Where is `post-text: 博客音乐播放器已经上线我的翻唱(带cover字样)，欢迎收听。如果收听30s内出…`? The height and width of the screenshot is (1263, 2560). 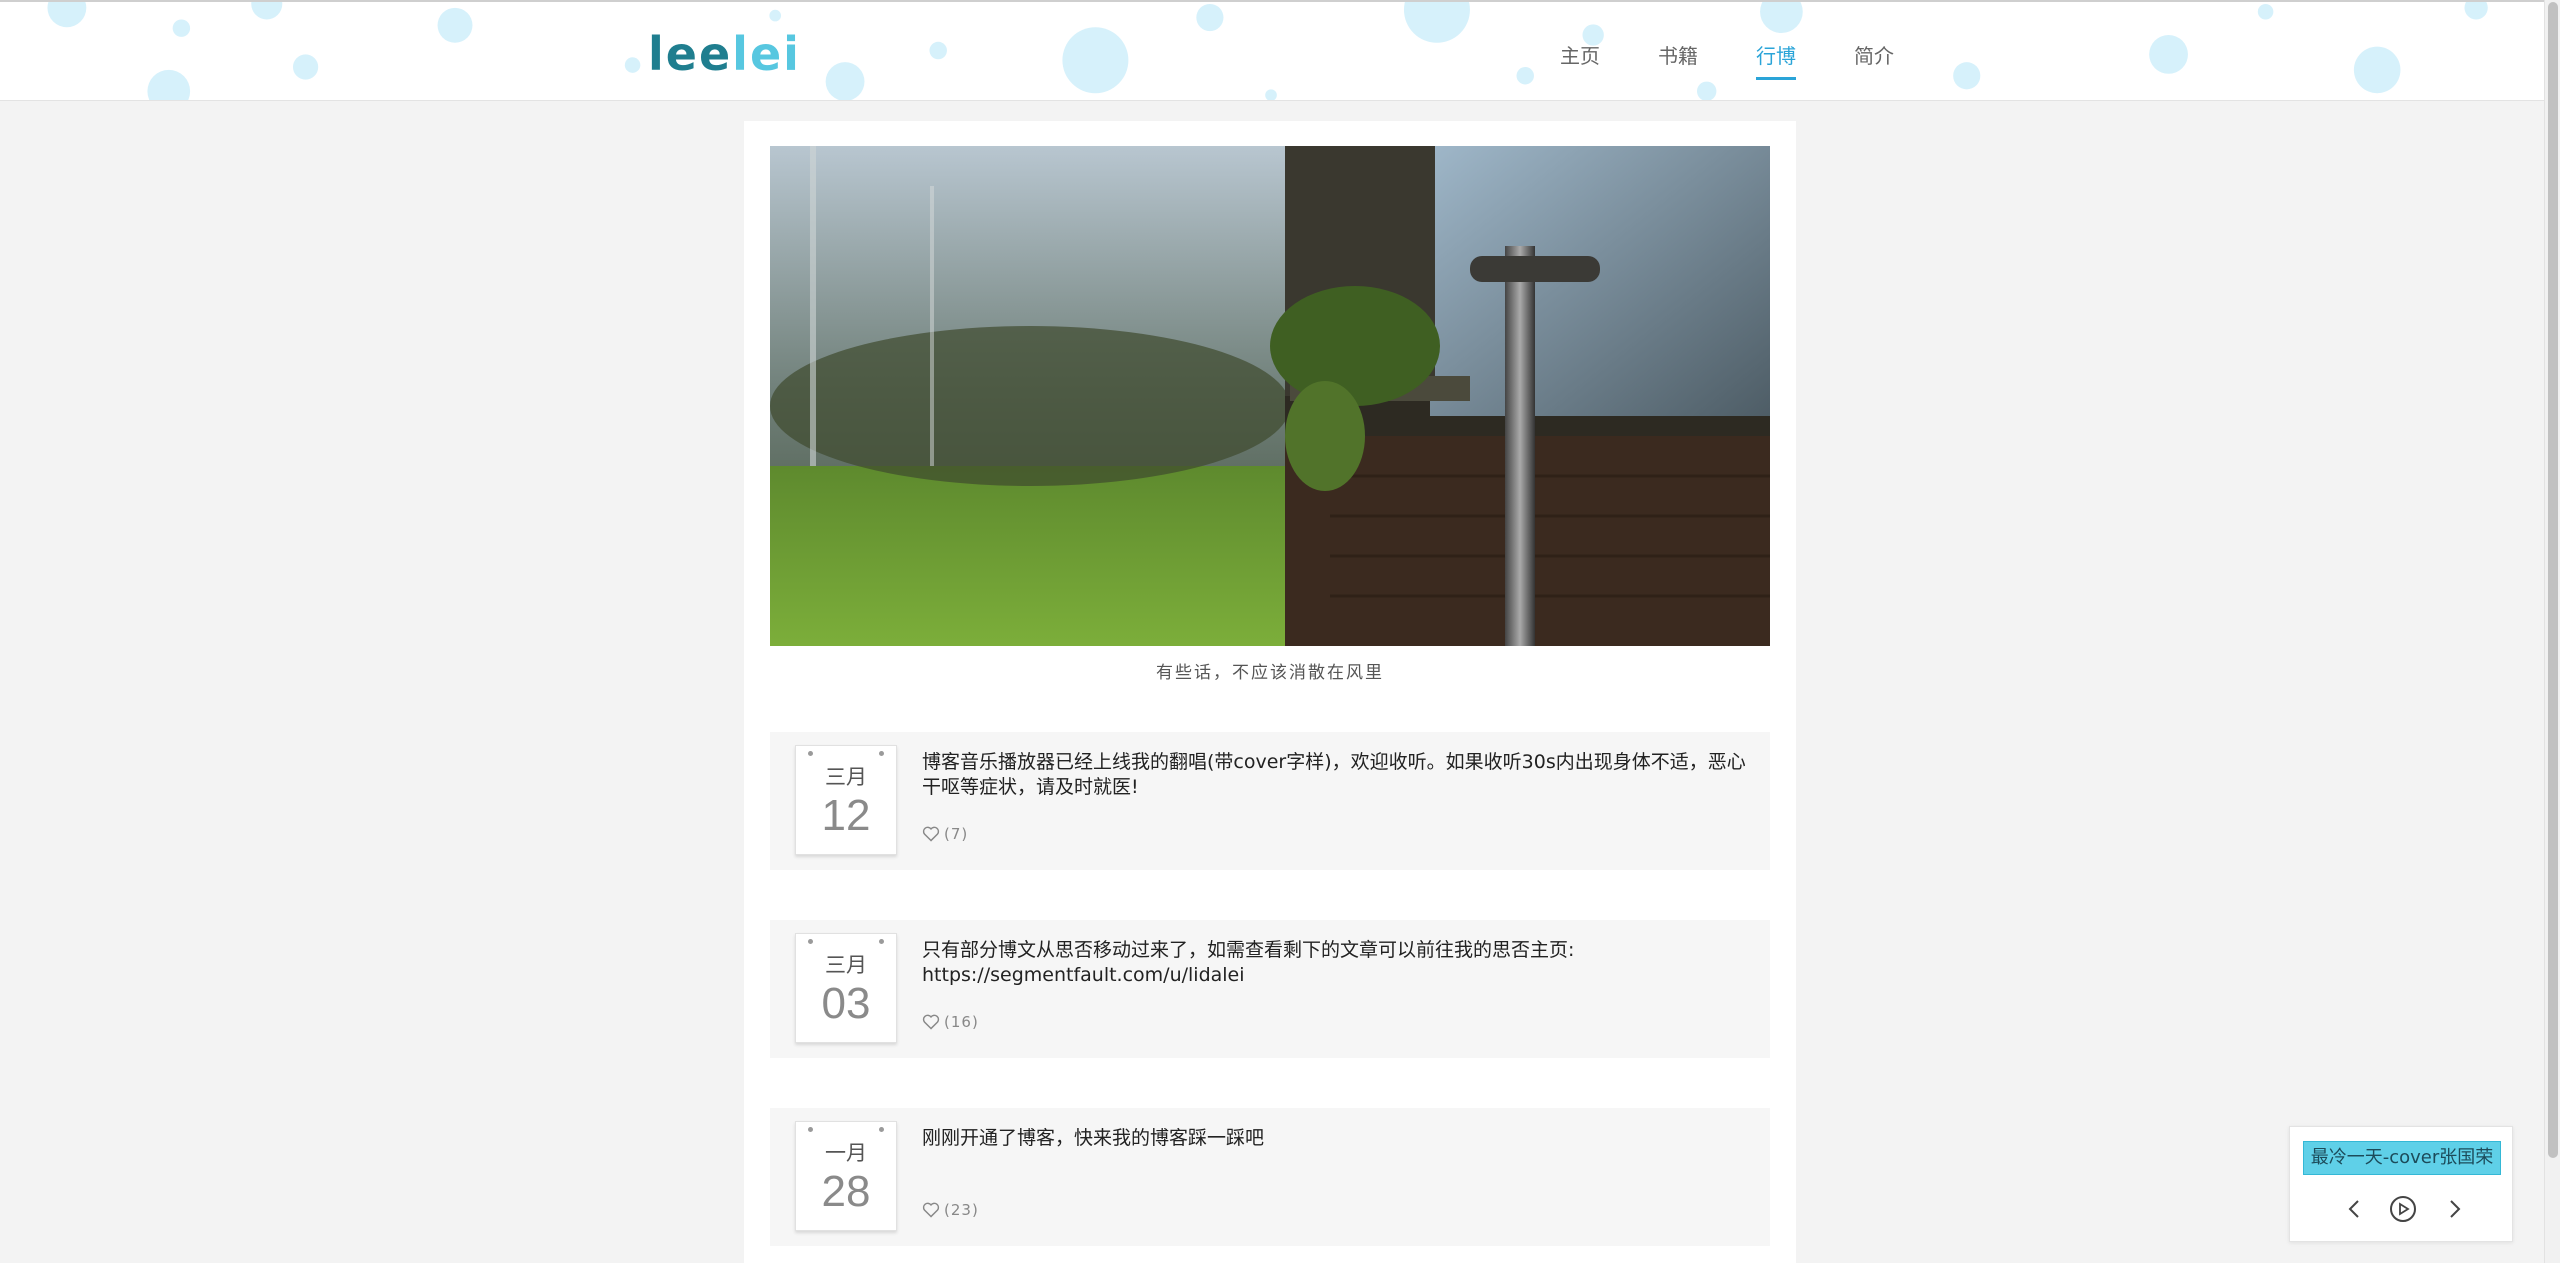 post-text: 博客音乐播放器已经上线我的翻唱(带cover字样)，欢迎收听。如果收听30s内出… is located at coordinates (1338, 775).